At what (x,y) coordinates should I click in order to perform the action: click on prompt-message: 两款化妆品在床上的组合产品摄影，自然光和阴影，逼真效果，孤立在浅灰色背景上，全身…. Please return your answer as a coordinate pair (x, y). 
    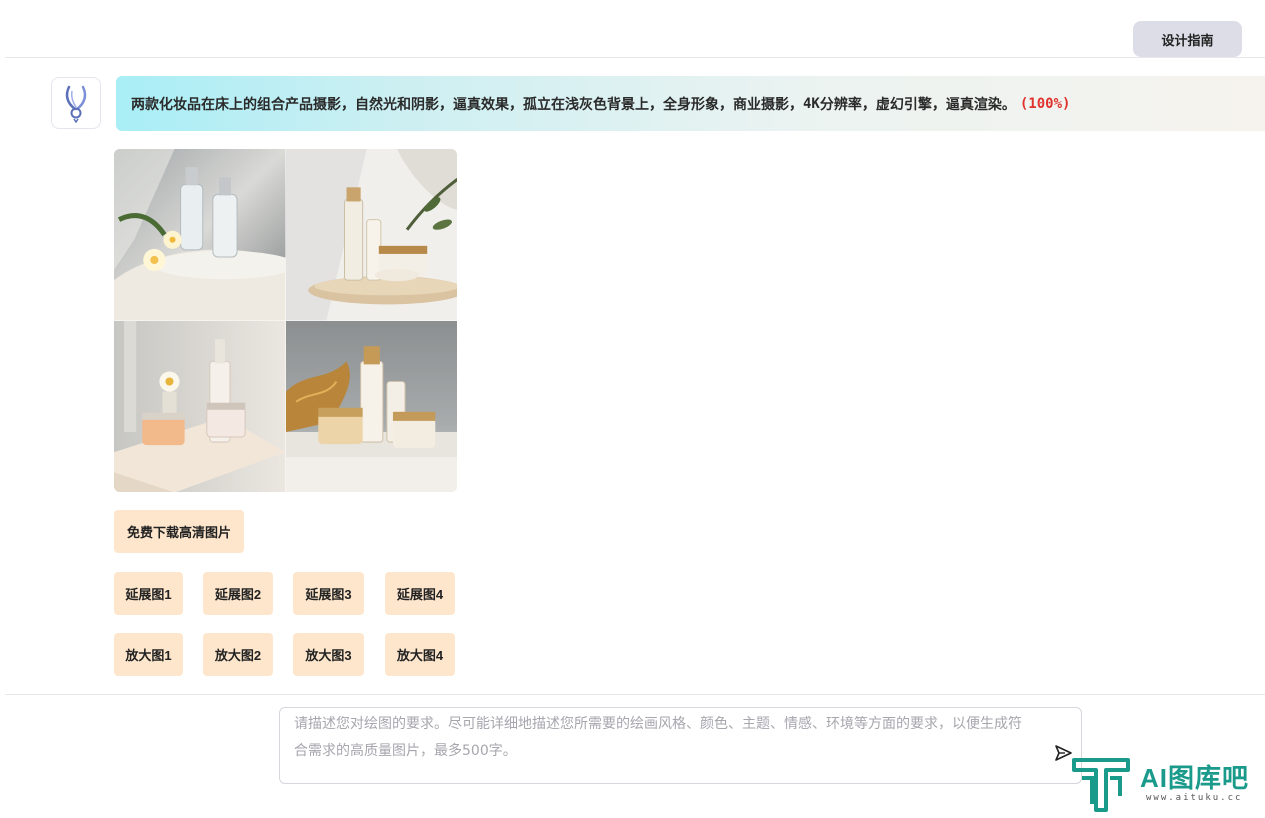
    Looking at the image, I should click on (690, 103).